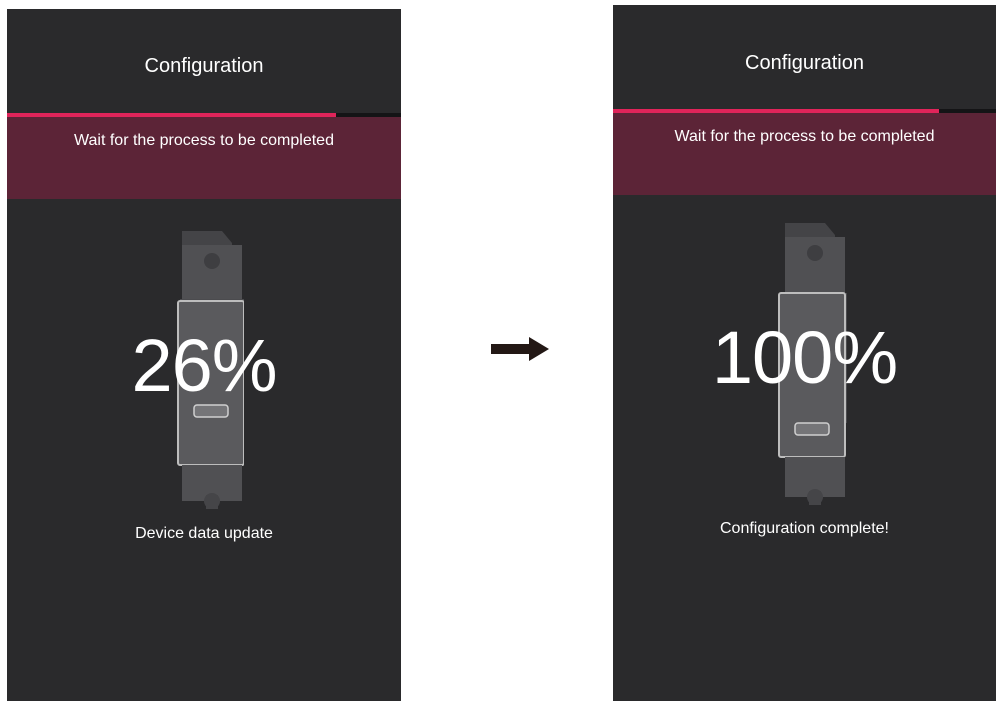  What do you see at coordinates (520, 349) in the screenshot?
I see `arrow-right-icon` at bounding box center [520, 349].